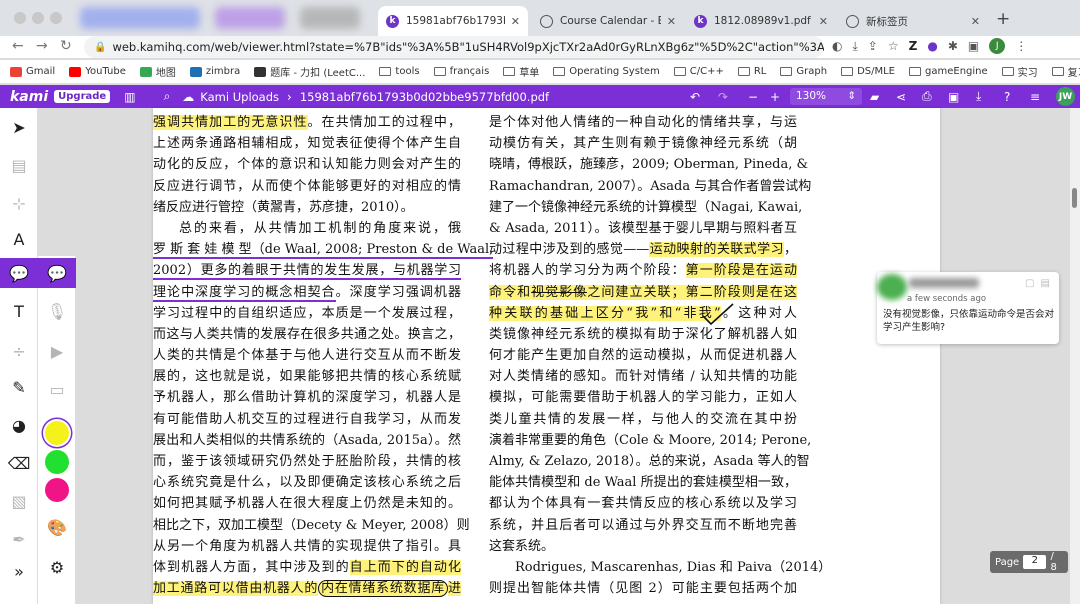 This screenshot has height=604, width=1080. I want to click on bookmark-item: gameEngine, so click(948, 71).